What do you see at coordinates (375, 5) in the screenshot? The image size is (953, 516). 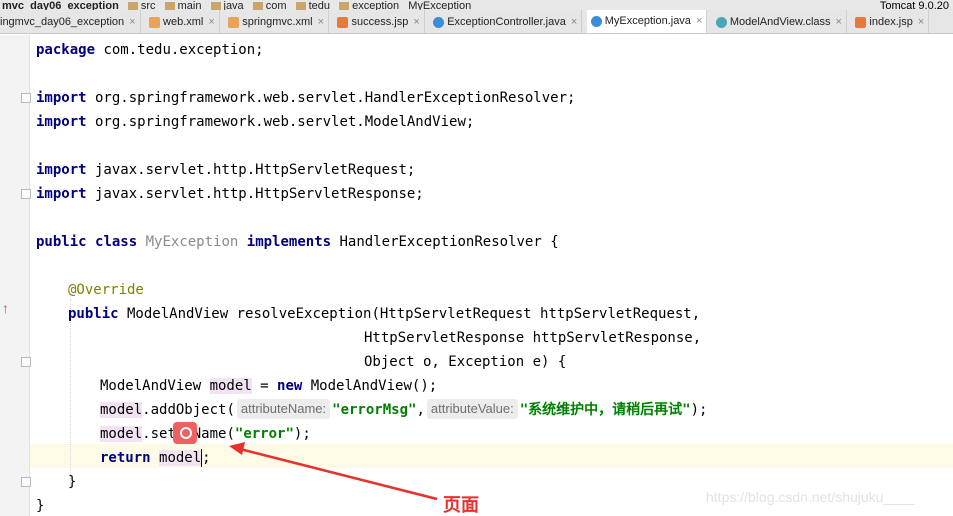 I see `breadcrumb-item: exception` at bounding box center [375, 5].